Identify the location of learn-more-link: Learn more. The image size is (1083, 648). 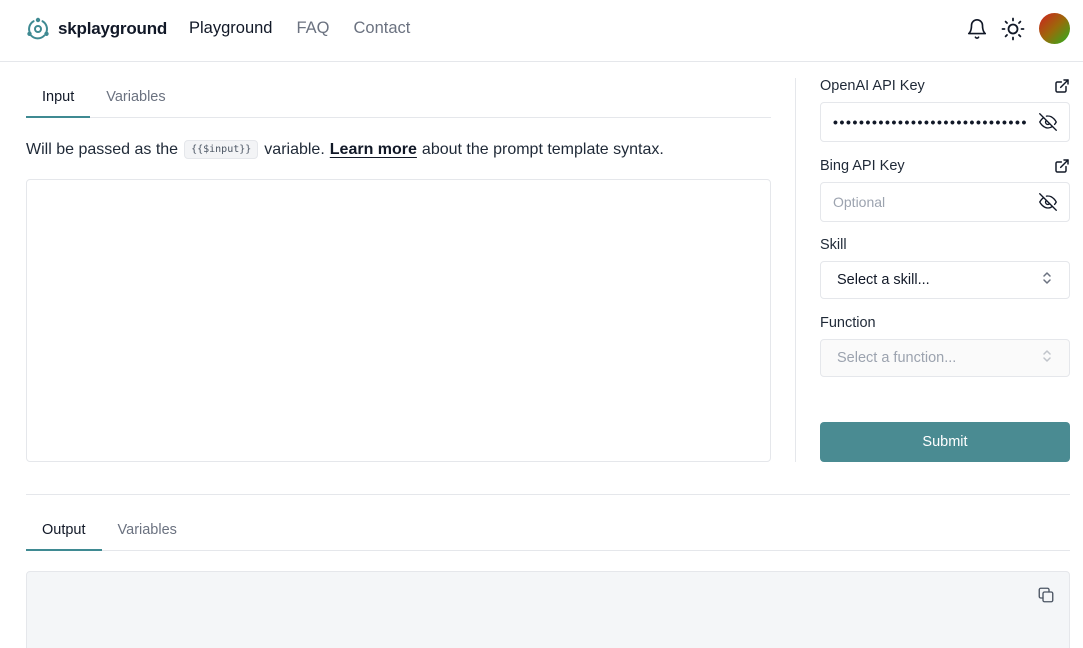
(373, 150).